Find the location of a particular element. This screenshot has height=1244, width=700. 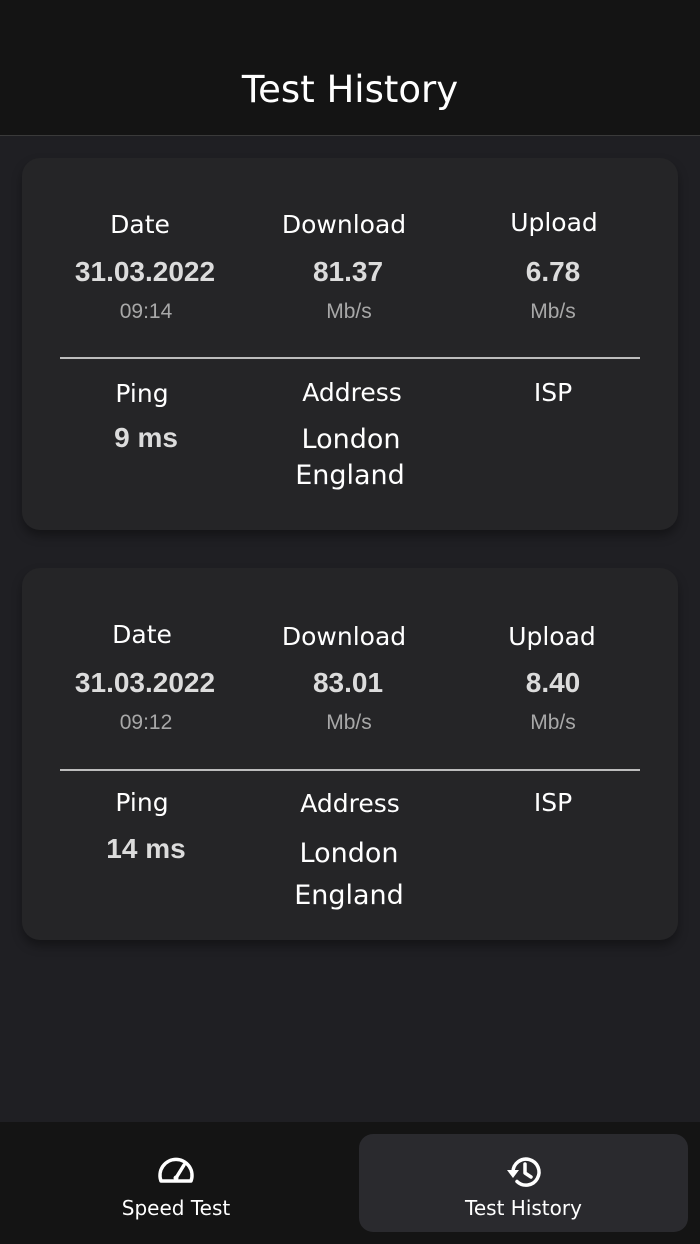

bottom-navigation: Speed Test Test History is located at coordinates (350, 1183).